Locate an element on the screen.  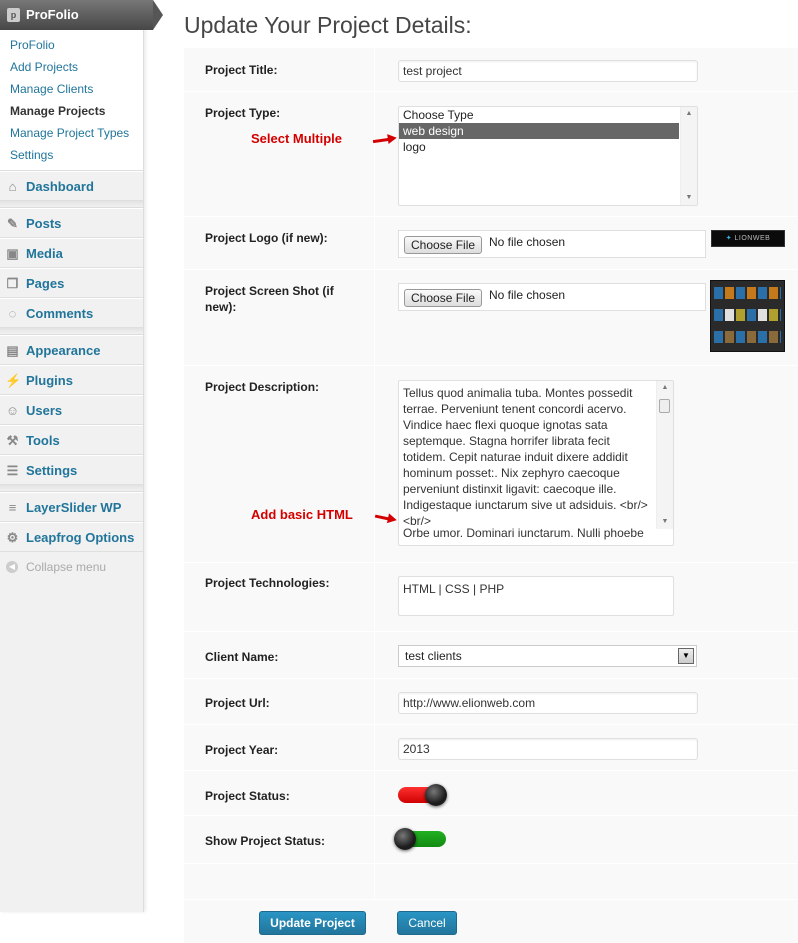
speech-bubble-icon: ◌ is located at coordinates (12, 313).